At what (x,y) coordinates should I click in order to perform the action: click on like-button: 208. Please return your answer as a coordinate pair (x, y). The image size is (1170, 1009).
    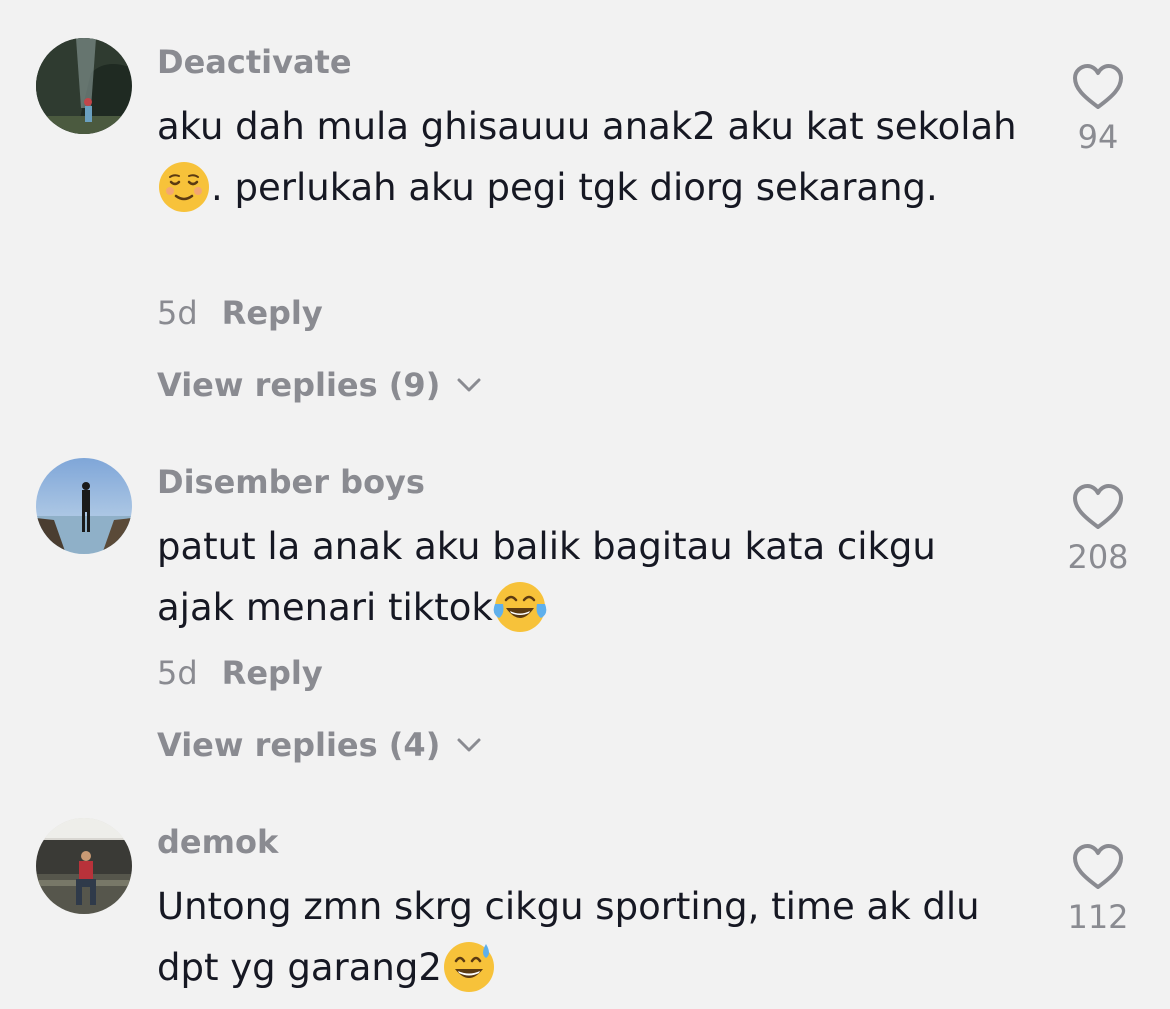
    Looking at the image, I should click on (1098, 529).